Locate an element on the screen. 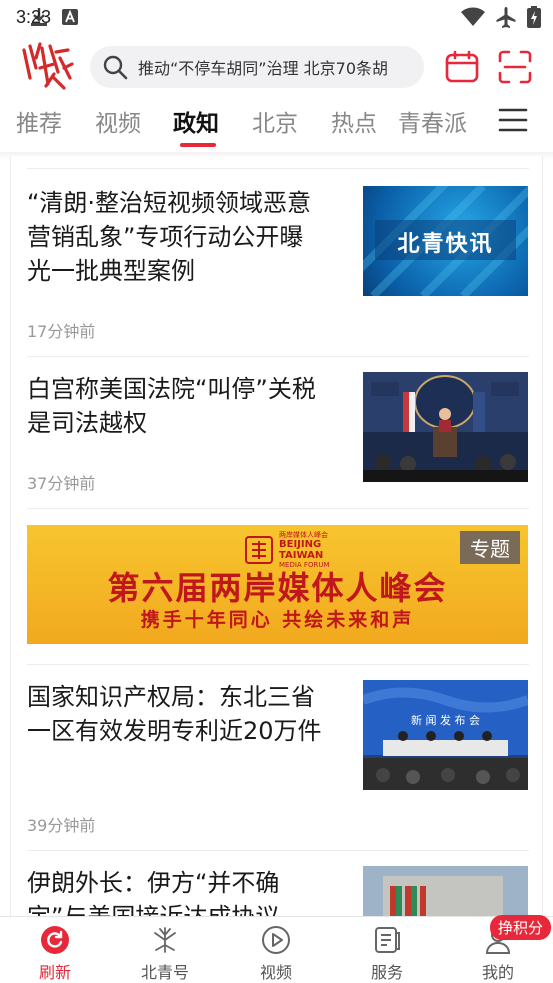 The image size is (553, 983). tab-video: 视频 is located at coordinates (118, 121).